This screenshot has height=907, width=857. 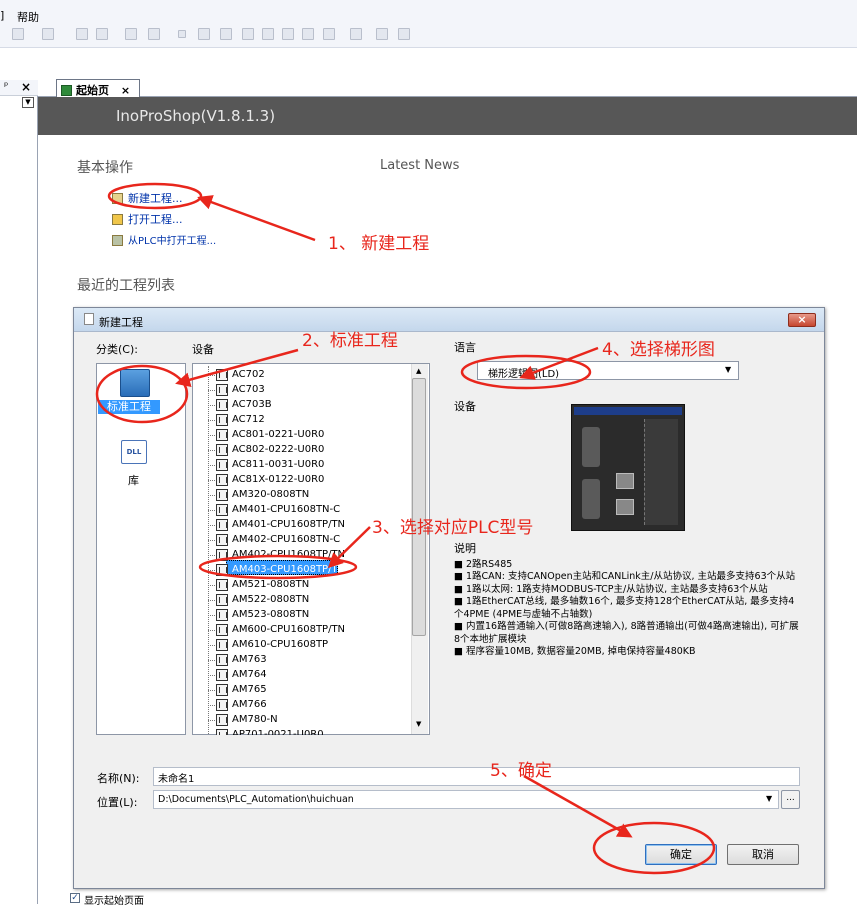 What do you see at coordinates (575, 651) in the screenshot?
I see `description-line: ■ 程序容量10MB, 数据容量20MB, 掉电保持容量480KB` at bounding box center [575, 651].